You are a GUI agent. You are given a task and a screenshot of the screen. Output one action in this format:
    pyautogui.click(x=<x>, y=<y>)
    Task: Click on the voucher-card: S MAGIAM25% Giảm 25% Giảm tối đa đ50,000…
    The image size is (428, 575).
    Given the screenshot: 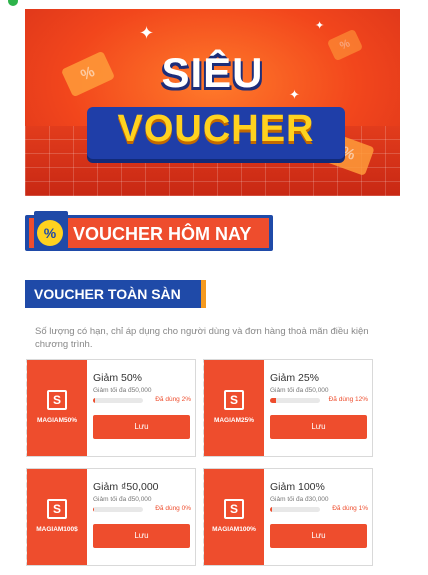 What is the action you would take?
    pyautogui.click(x=287, y=408)
    